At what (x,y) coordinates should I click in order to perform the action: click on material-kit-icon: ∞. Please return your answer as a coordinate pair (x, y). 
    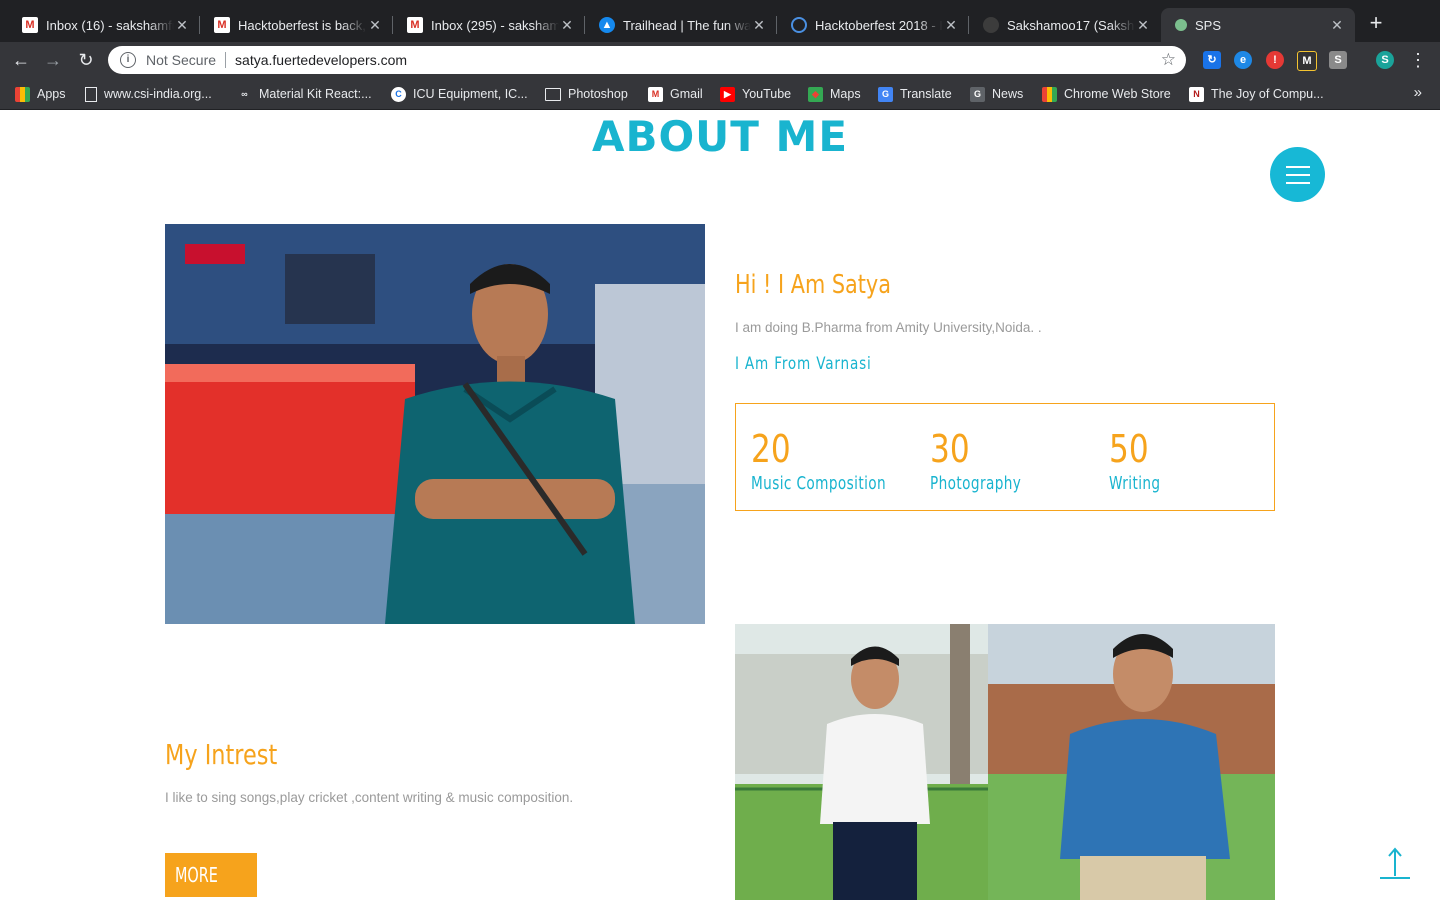
    Looking at the image, I should click on (244, 93).